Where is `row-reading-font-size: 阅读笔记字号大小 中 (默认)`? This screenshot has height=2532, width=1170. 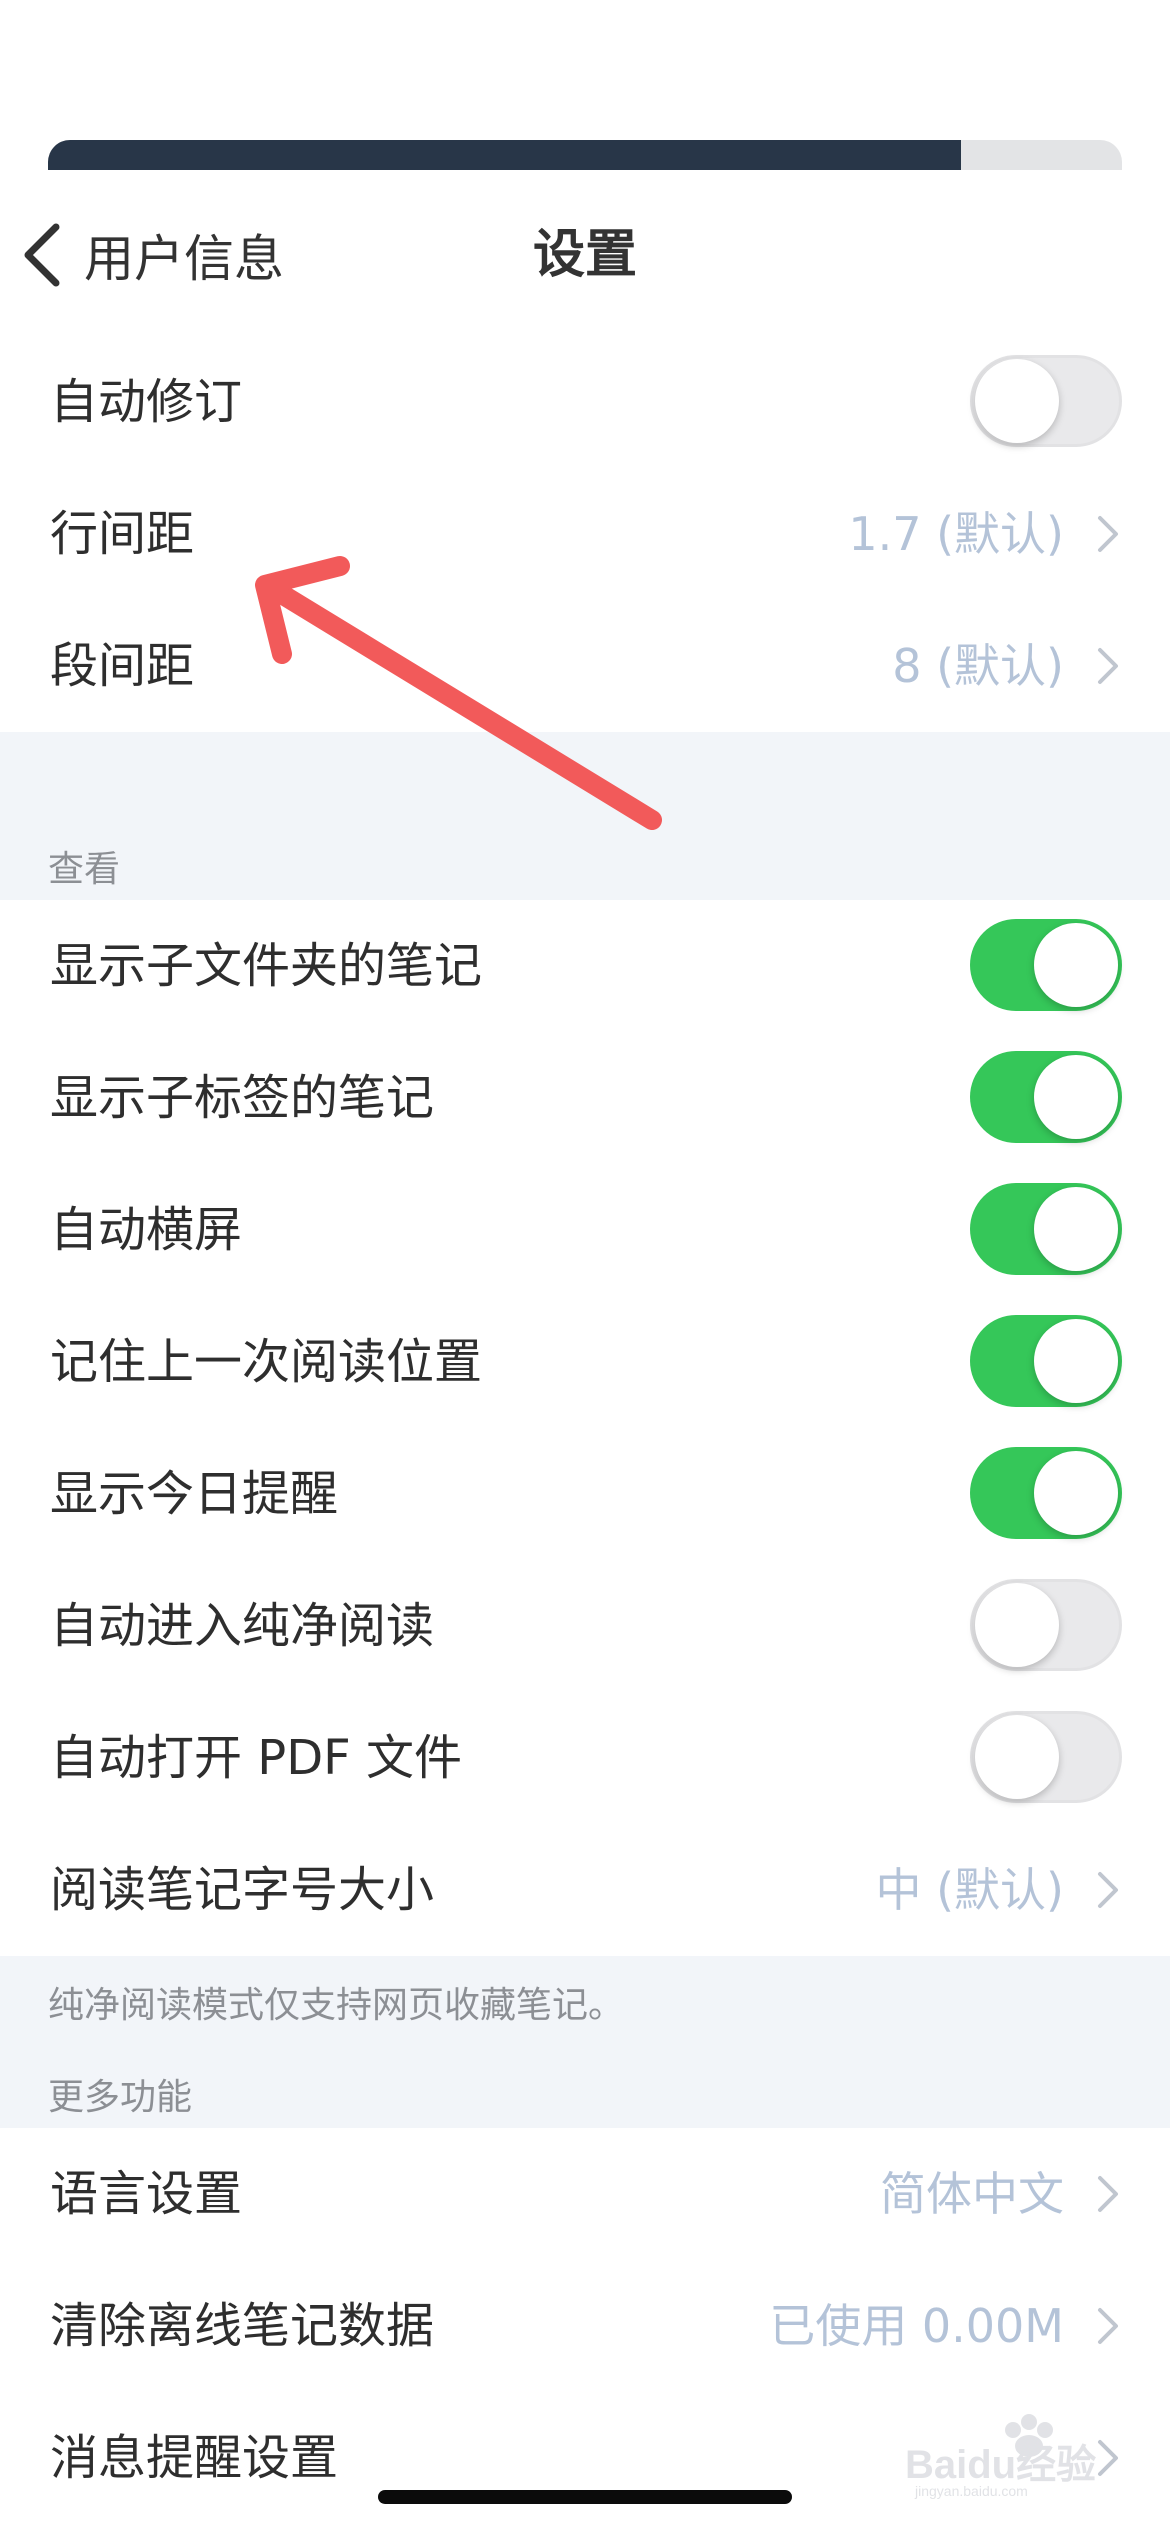 row-reading-font-size: 阅读笔记字号大小 中 (默认) is located at coordinates (585, 1890).